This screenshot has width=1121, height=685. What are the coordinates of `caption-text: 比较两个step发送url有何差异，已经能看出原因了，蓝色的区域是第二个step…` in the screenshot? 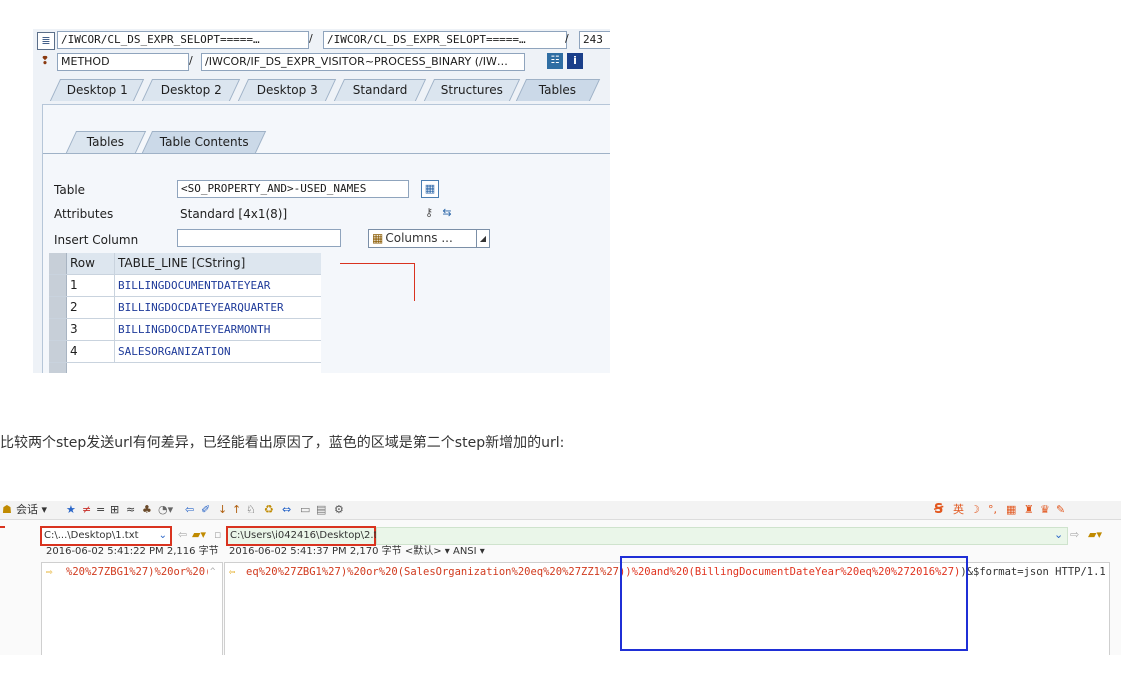 It's located at (282, 443).